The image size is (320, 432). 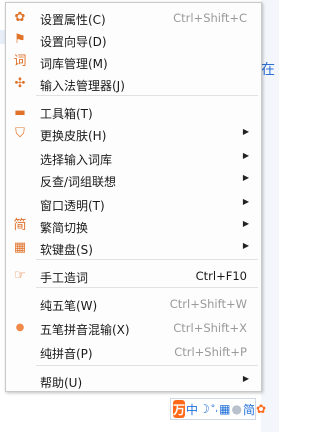 What do you see at coordinates (20, 133) in the screenshot?
I see `shirt-icon: ⛉` at bounding box center [20, 133].